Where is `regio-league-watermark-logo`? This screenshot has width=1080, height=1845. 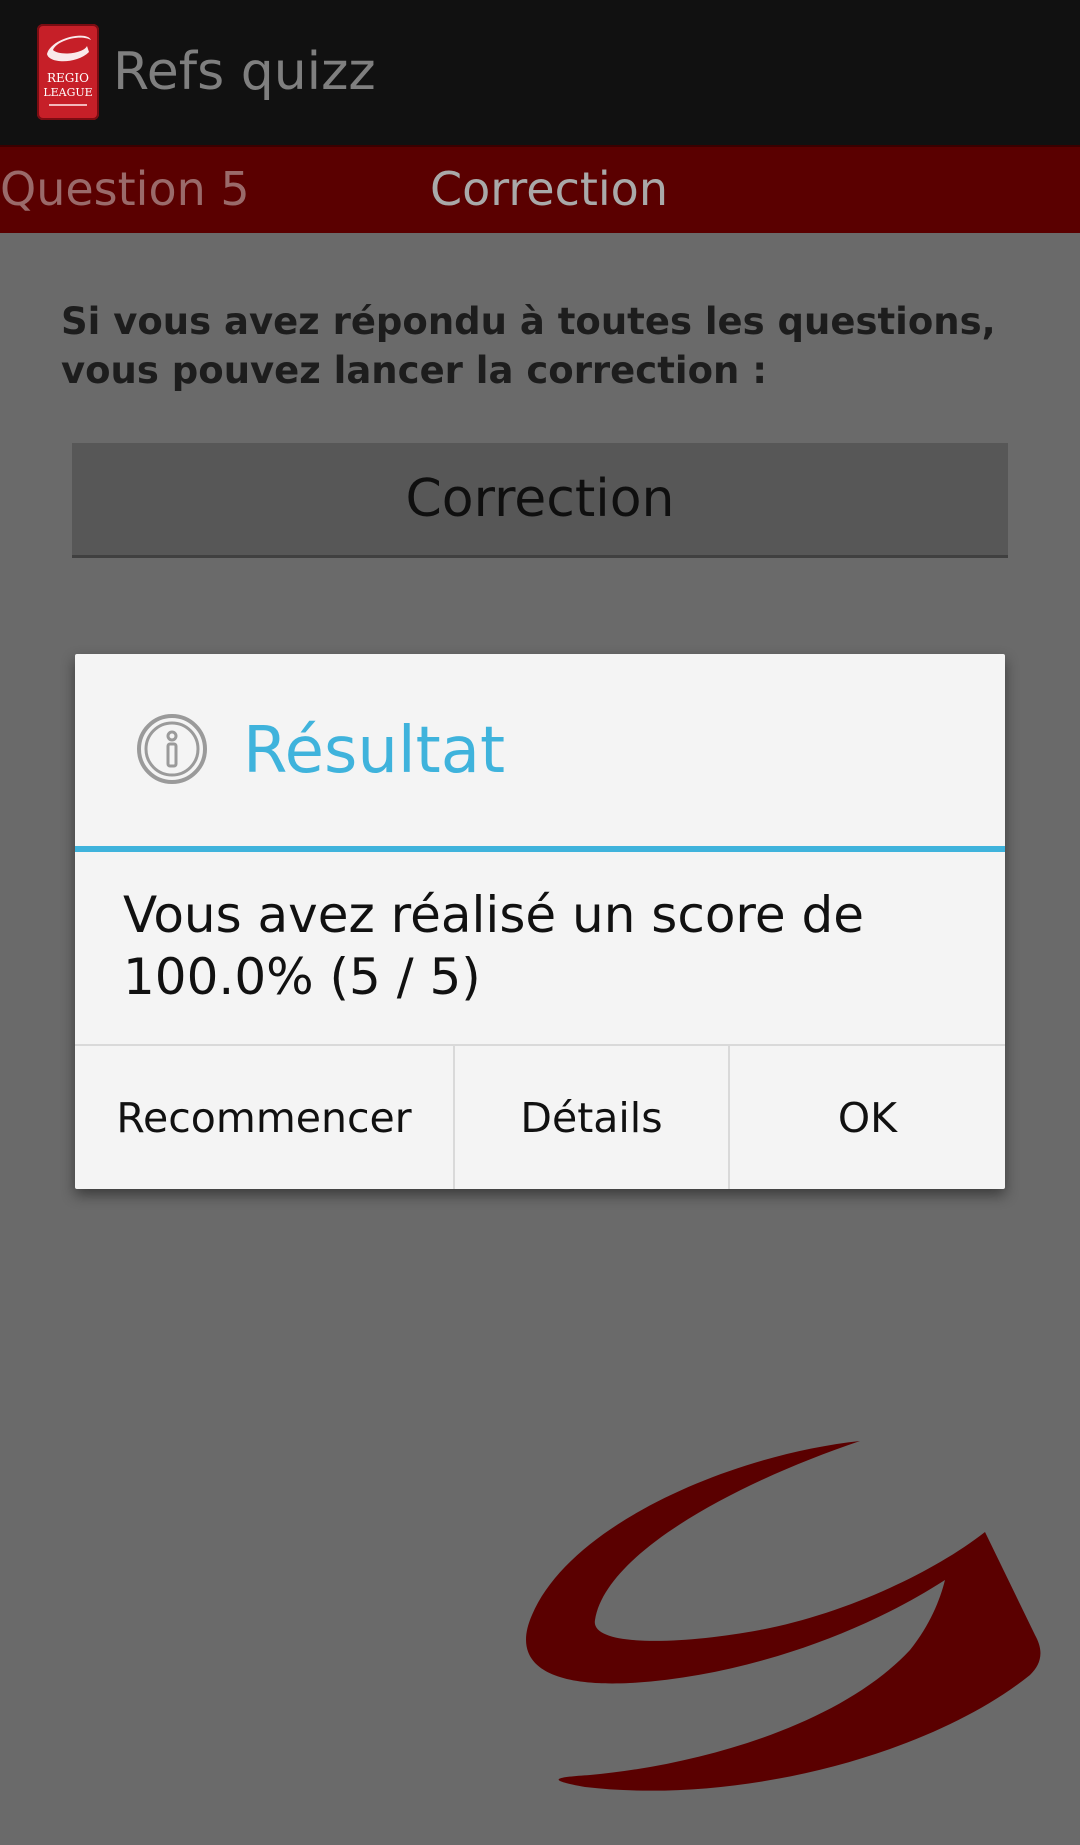 regio-league-watermark-logo is located at coordinates (783, 1616).